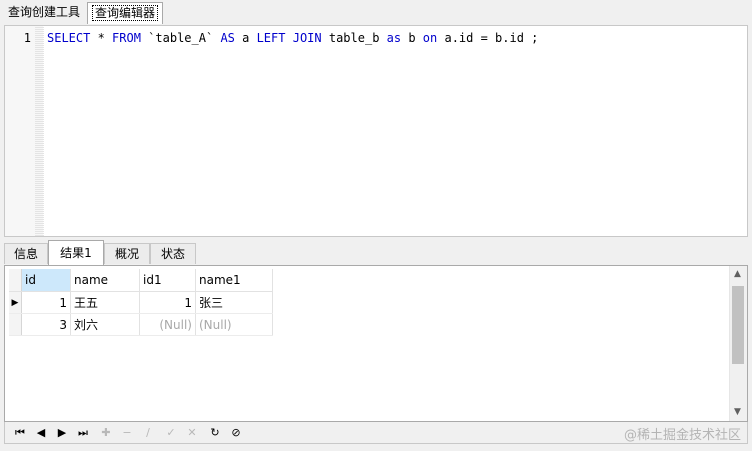  Describe the element at coordinates (682, 435) in the screenshot. I see `watermark: @稀土掘金技术社区` at that location.